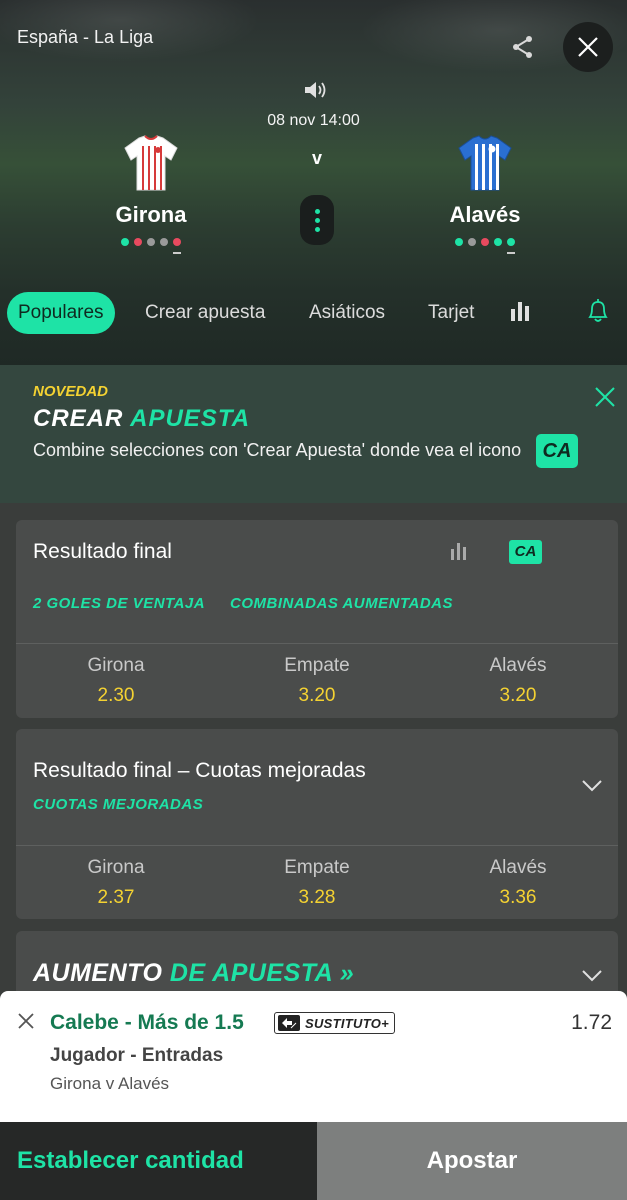  Describe the element at coordinates (116, 681) in the screenshot. I see `selection-home: Girona 2.30` at that location.